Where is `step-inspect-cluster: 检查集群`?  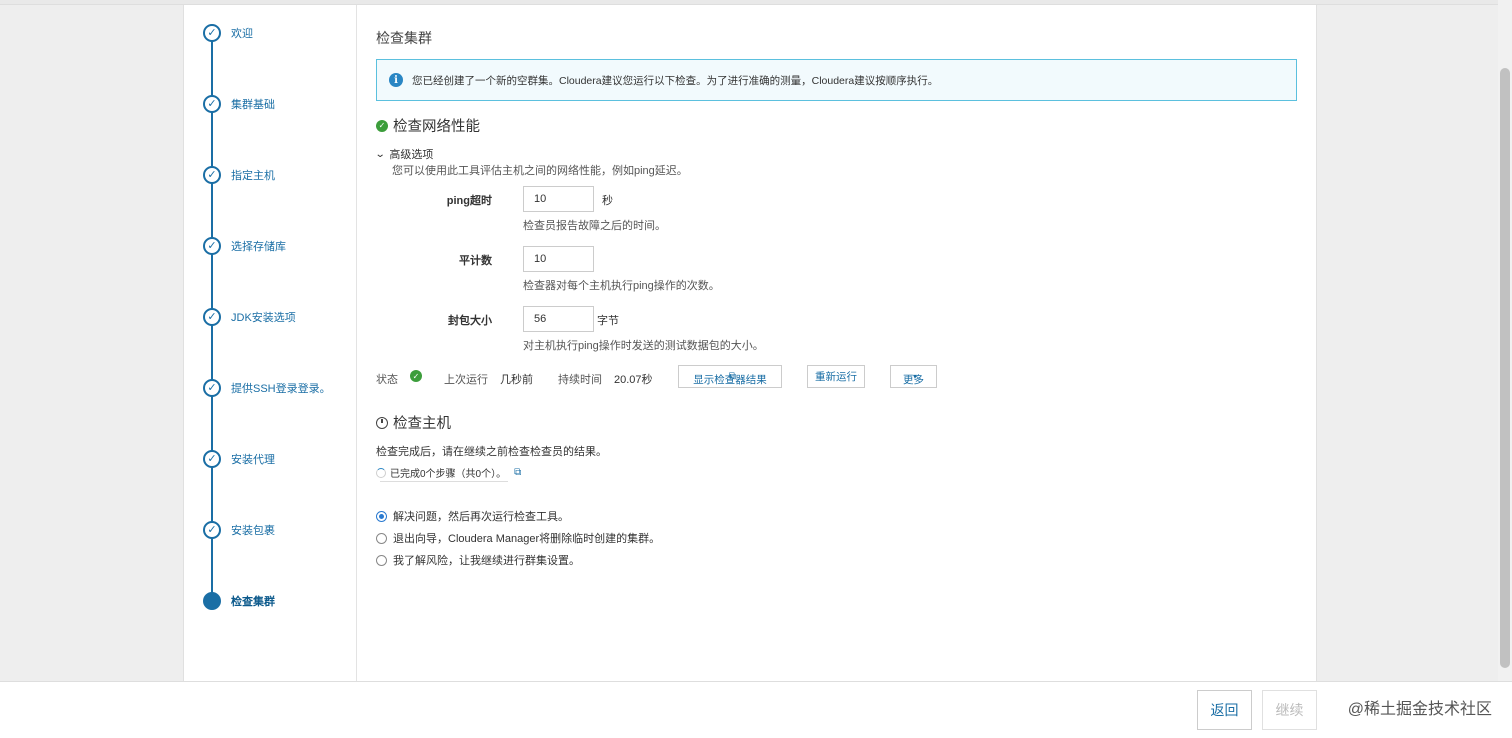 step-inspect-cluster: 检查集群 is located at coordinates (239, 601).